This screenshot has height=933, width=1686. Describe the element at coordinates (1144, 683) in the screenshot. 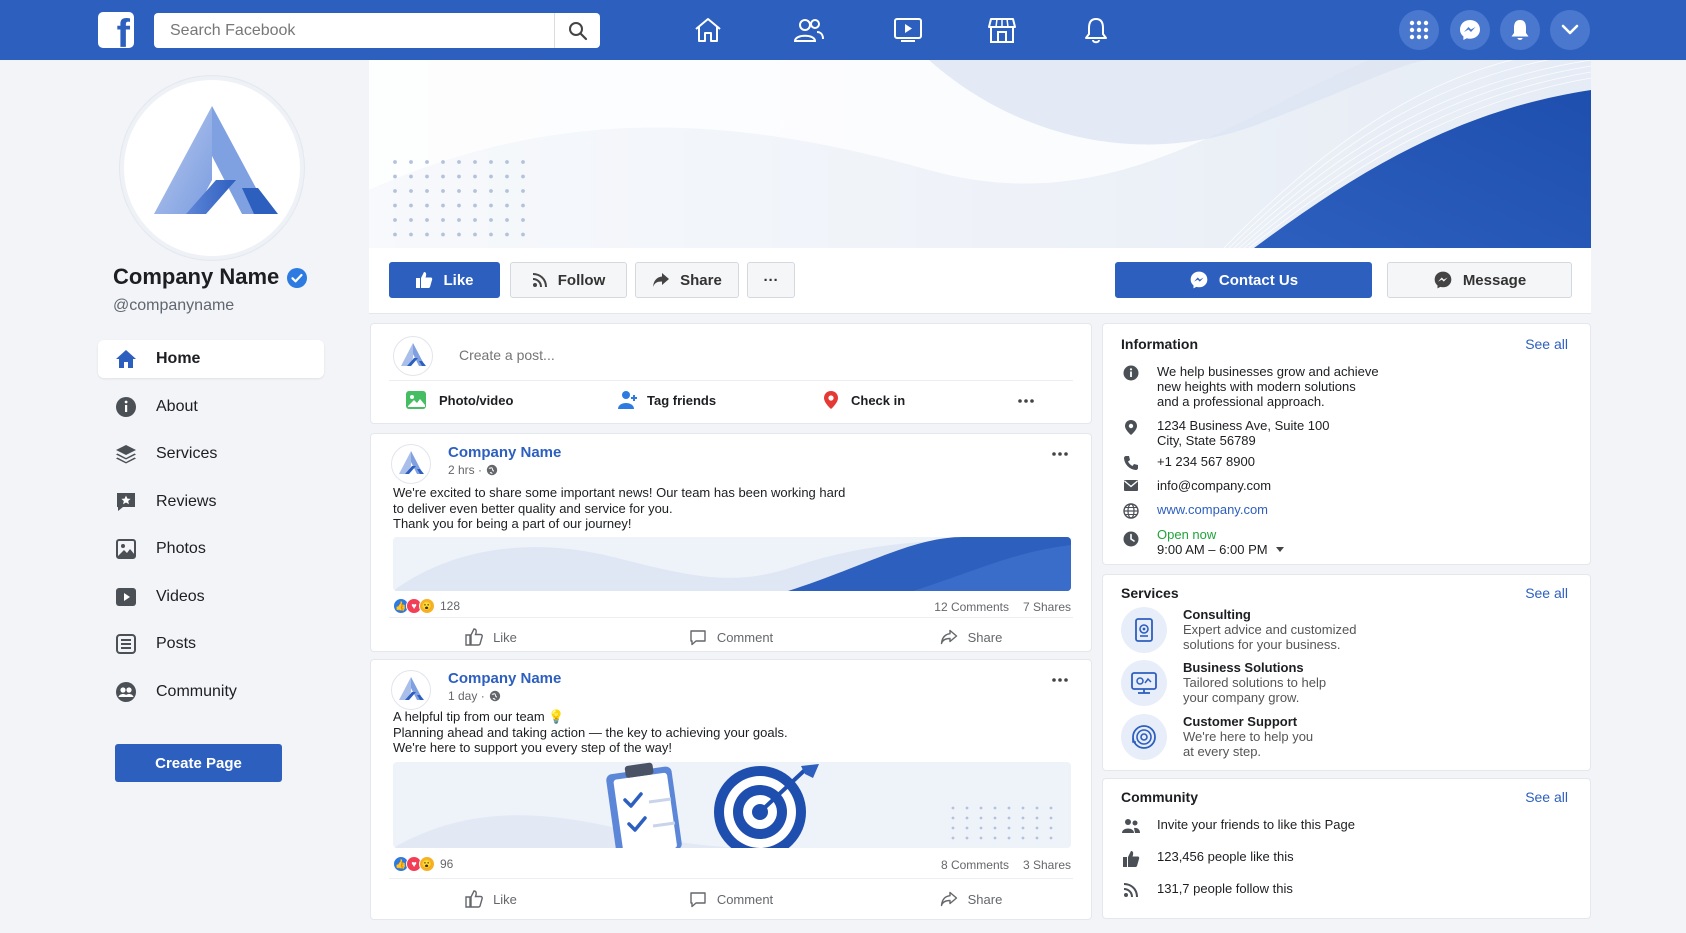

I see `business-solutions-icon` at that location.